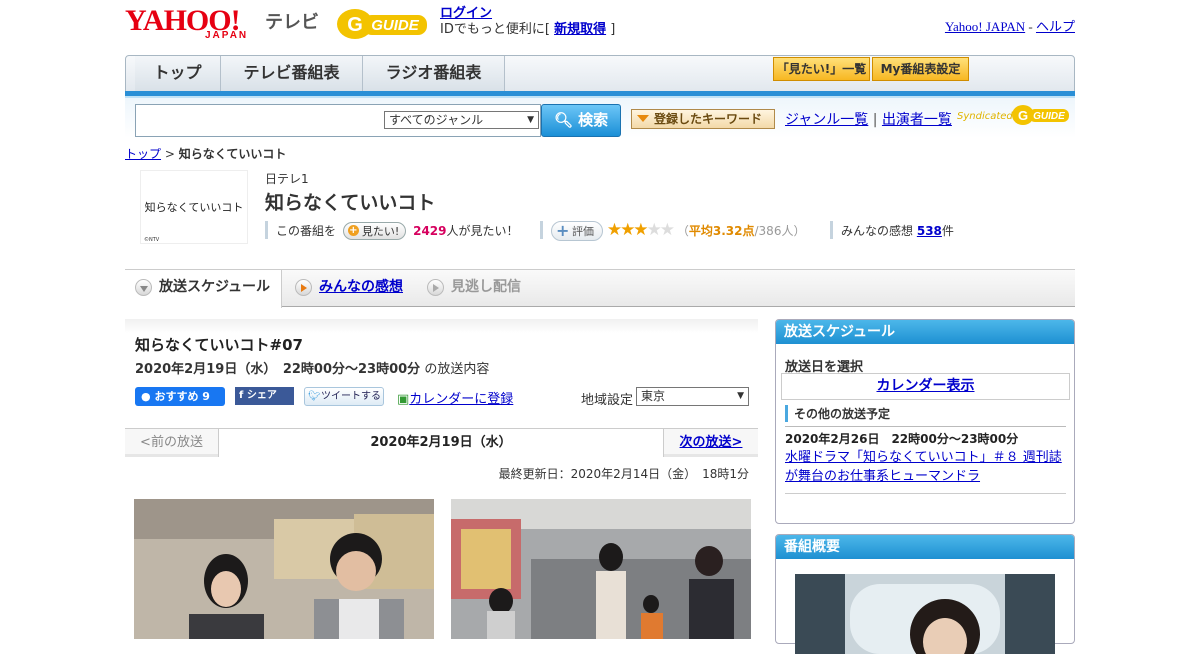 The width and height of the screenshot is (1200, 654). What do you see at coordinates (374, 231) in the screenshot?
I see `mitai-button: + 見たい!` at bounding box center [374, 231].